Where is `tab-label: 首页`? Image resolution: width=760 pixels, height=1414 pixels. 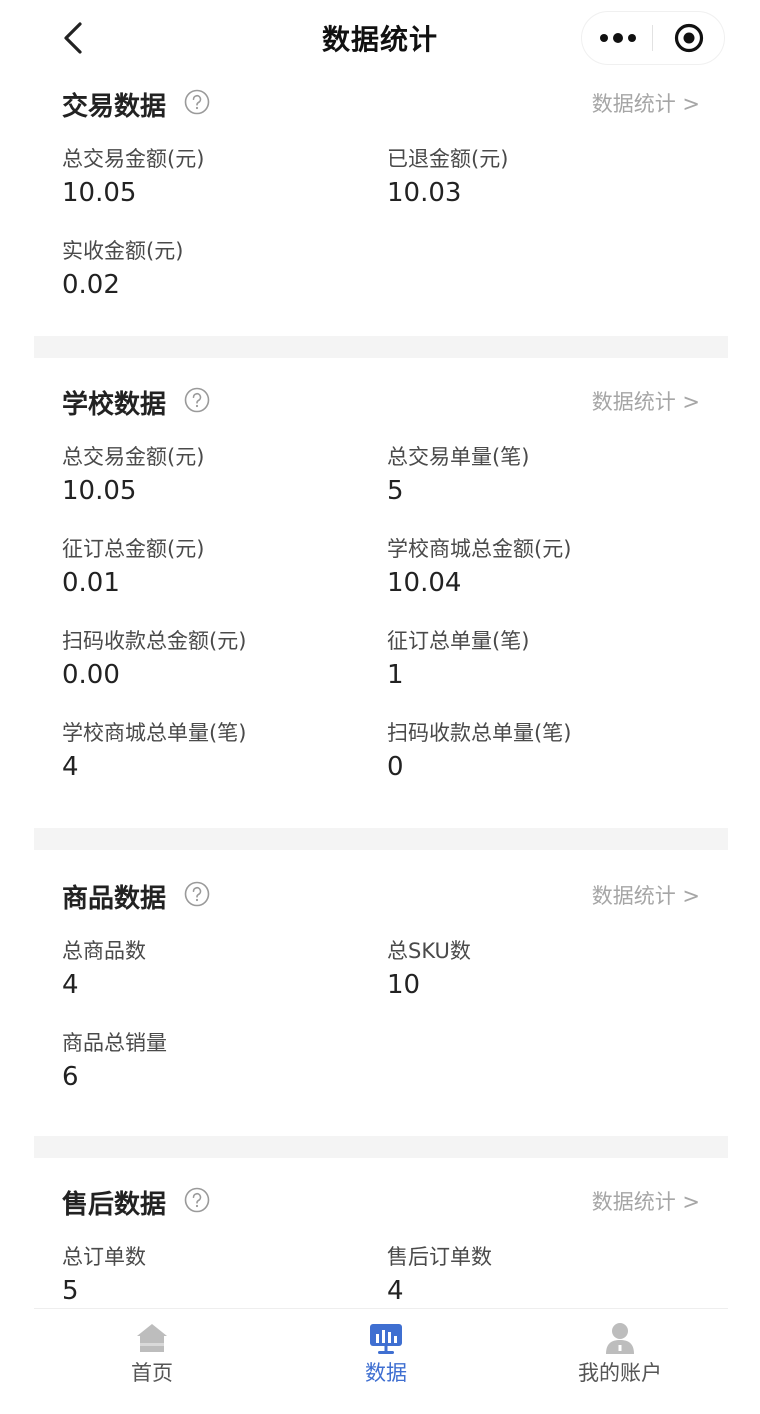
tab-label: 首页 is located at coordinates (152, 1373).